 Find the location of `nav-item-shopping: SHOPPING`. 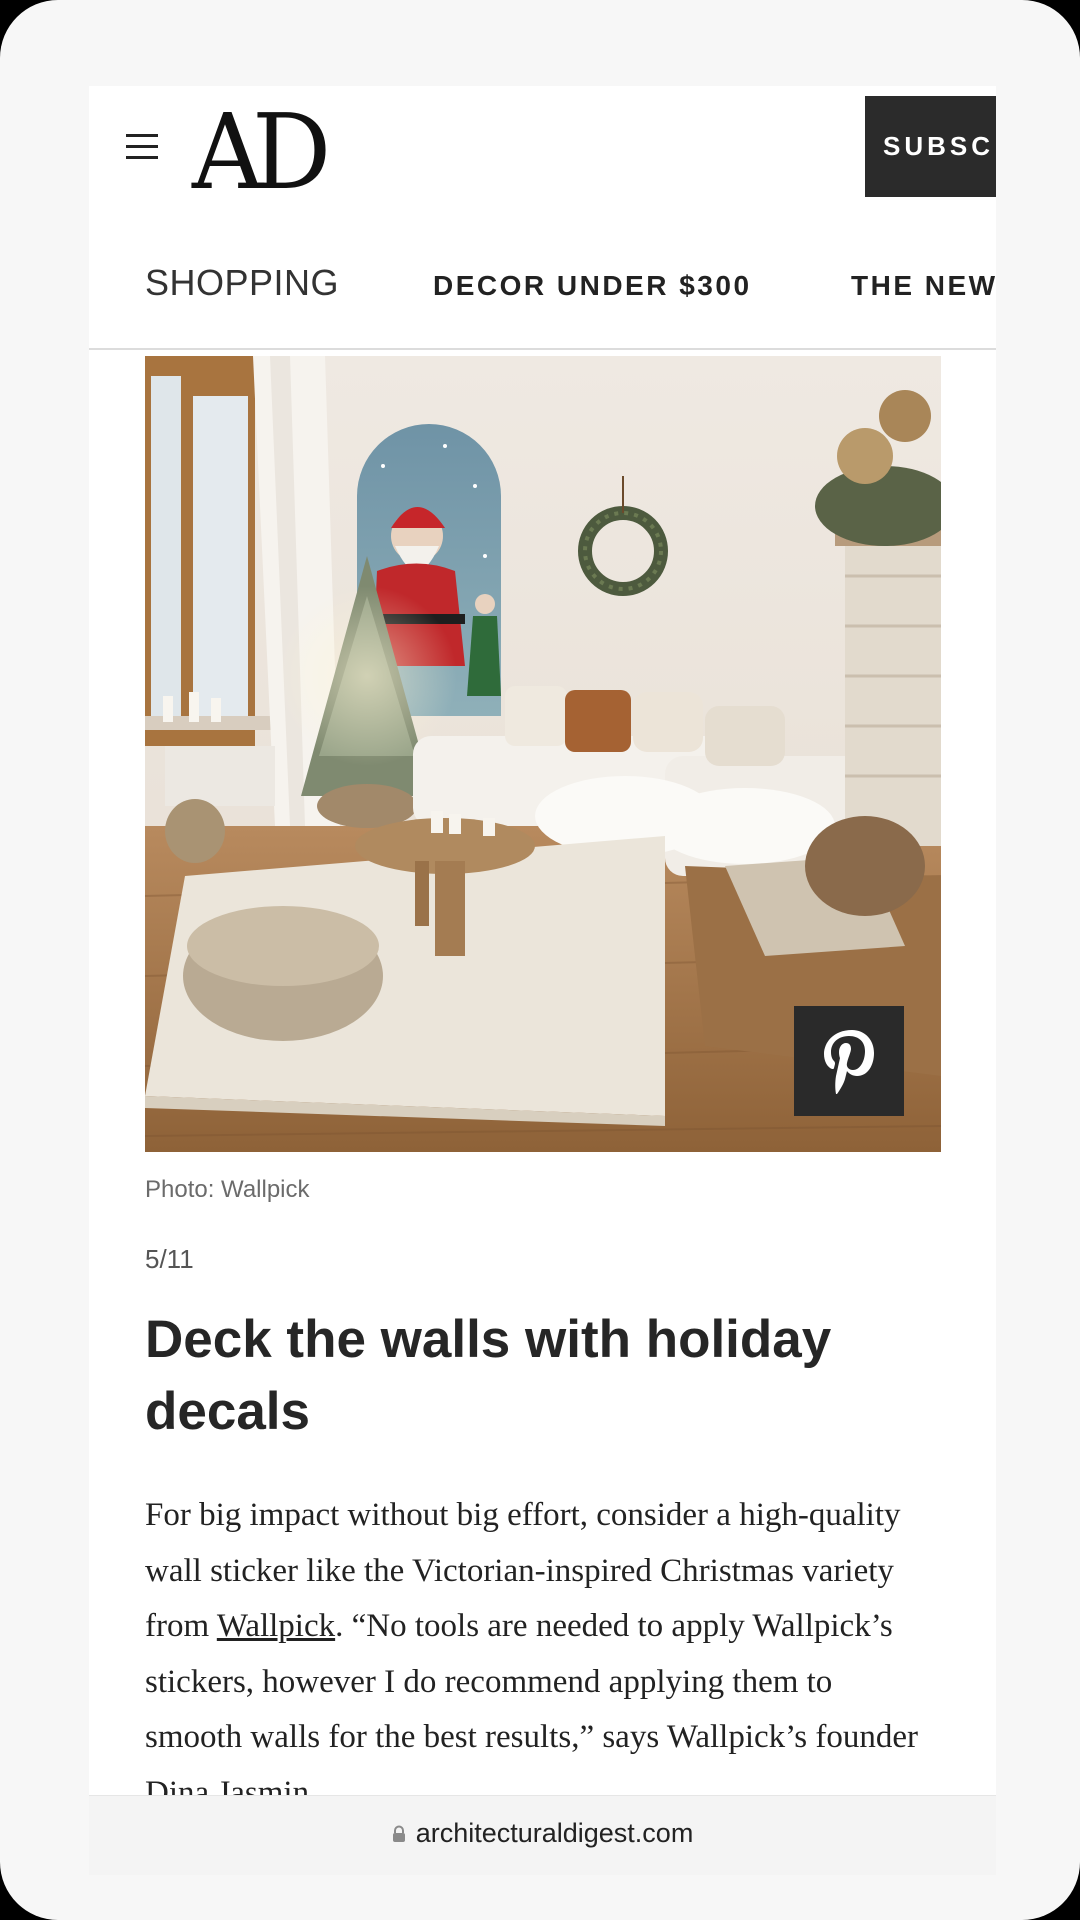

nav-item-shopping: SHOPPING is located at coordinates (242, 283).